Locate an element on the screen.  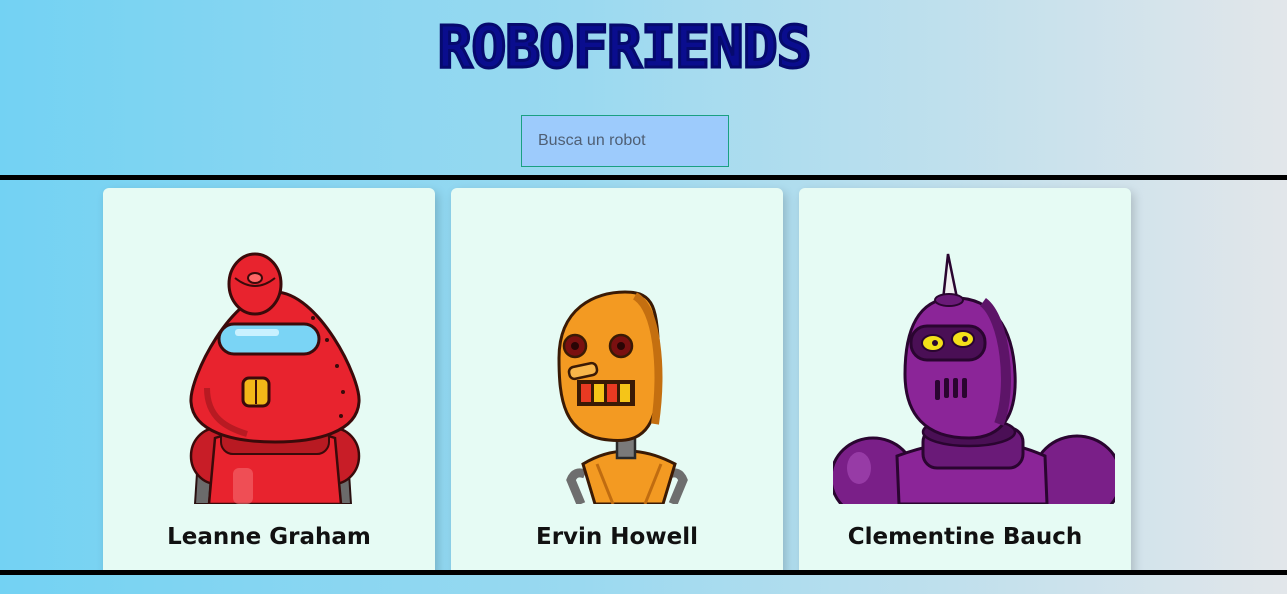
robot-name: Clementine Bauch is located at coordinates (965, 537).